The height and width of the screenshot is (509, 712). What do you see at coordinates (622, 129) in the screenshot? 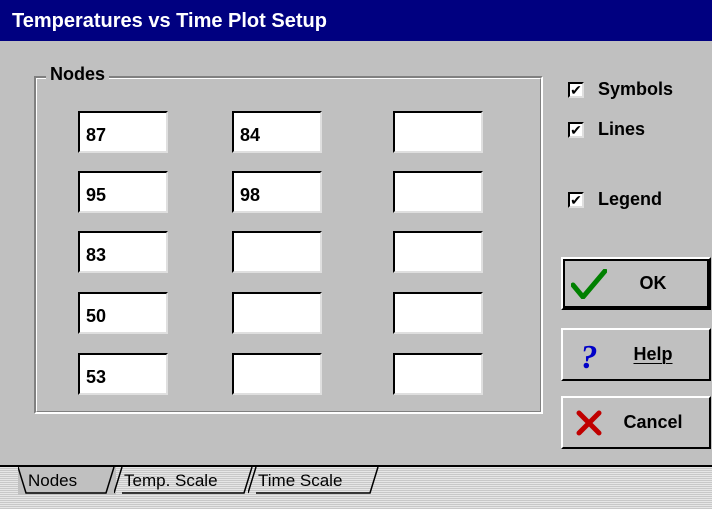
I see `lines-label: Lines` at bounding box center [622, 129].